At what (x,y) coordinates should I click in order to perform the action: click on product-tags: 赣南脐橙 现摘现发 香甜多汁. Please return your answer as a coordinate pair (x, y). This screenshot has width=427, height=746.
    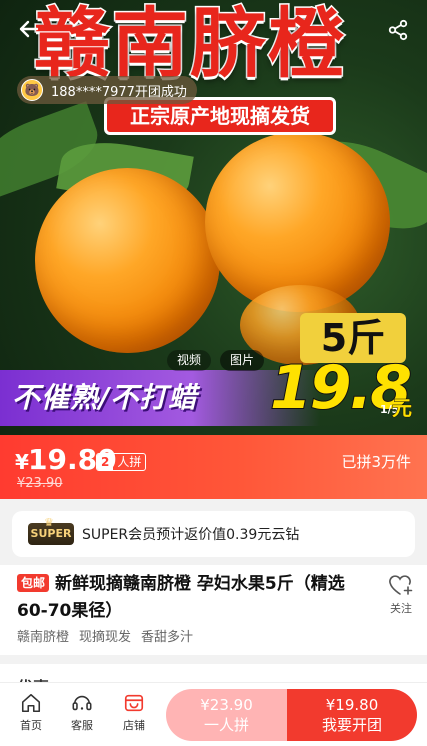
    Looking at the image, I should click on (105, 635).